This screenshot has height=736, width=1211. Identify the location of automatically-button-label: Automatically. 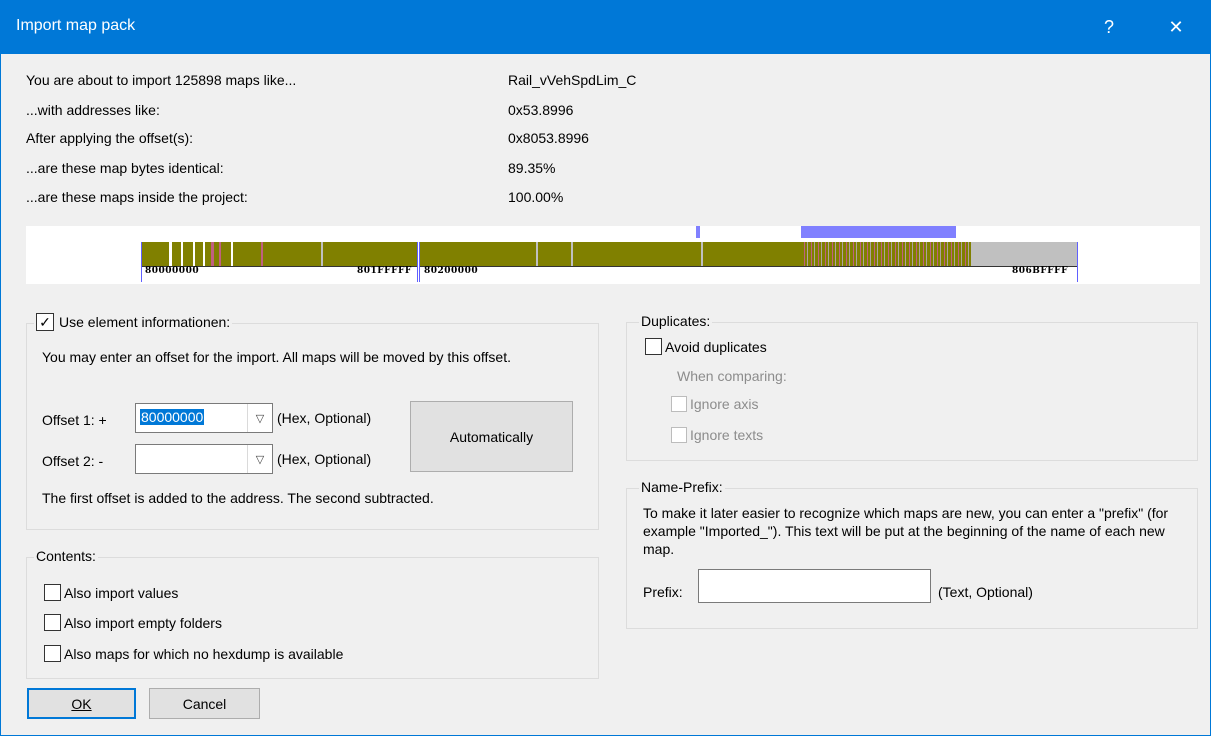
(491, 436).